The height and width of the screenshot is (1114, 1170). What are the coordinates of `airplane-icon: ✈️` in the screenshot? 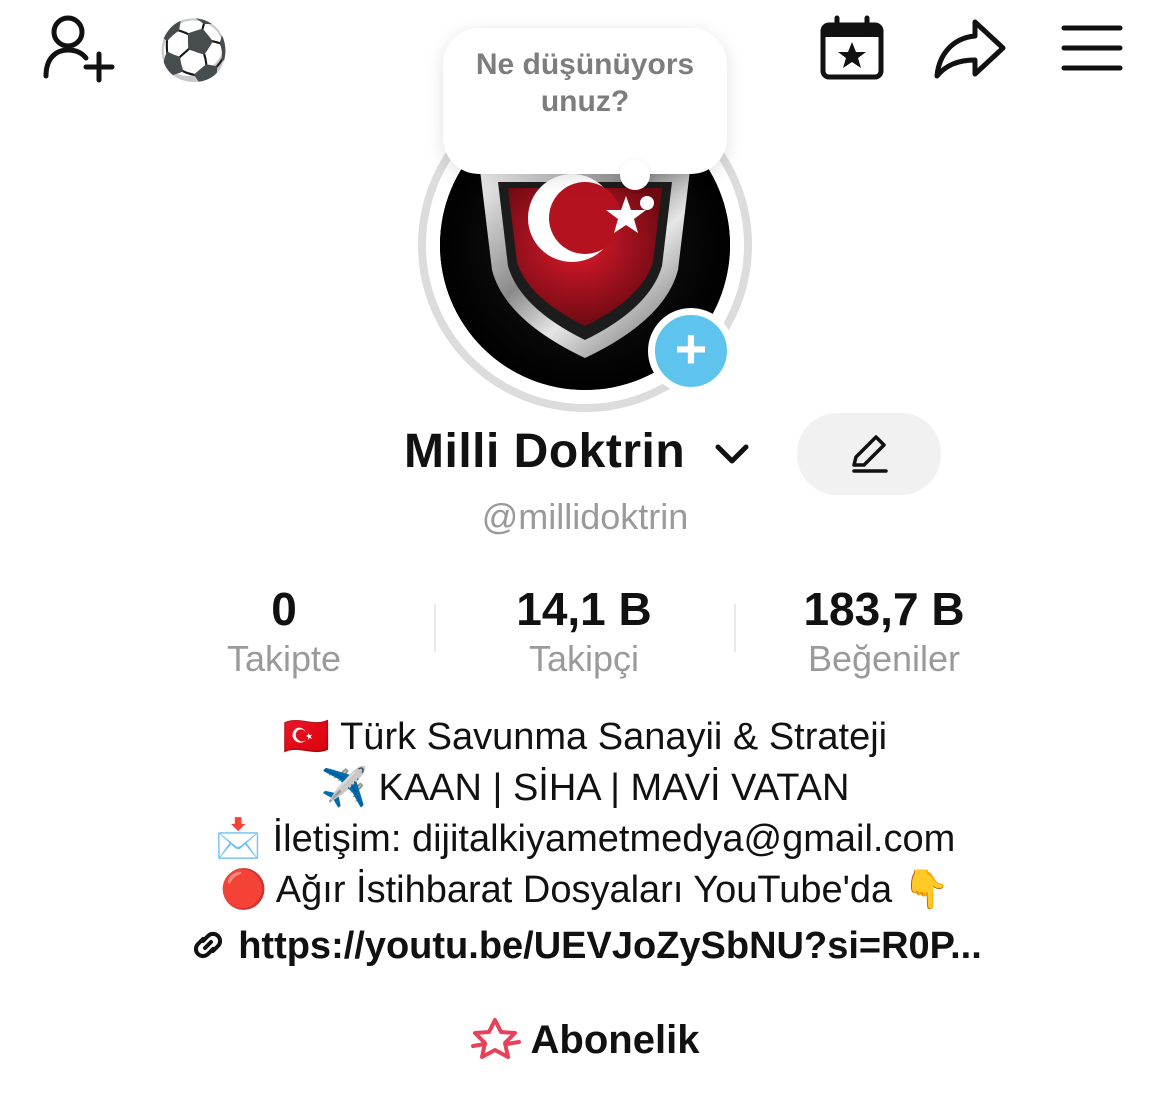 It's located at (344, 788).